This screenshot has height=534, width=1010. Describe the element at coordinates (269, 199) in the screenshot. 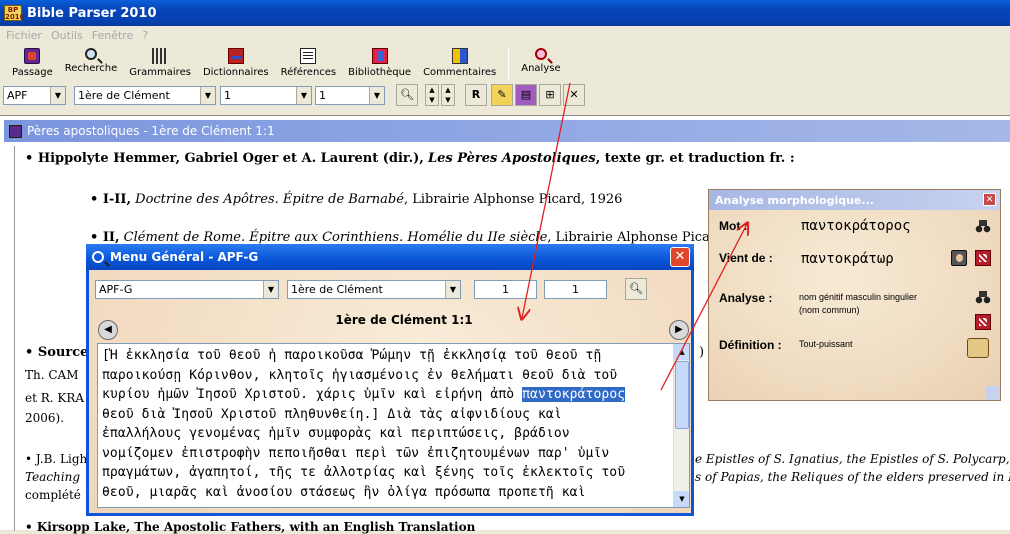

I see `ref2-title: Doctrine des Apôtres. Épitre de Barnabé` at that location.